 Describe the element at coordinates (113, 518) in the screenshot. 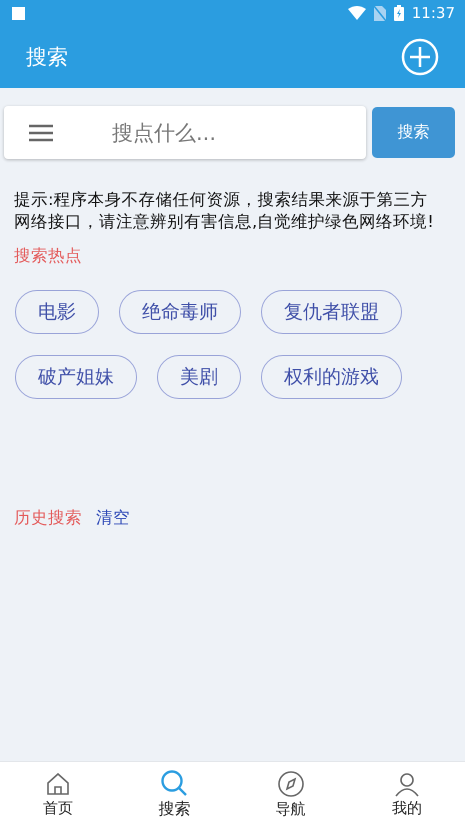

I see `clear-link: 清空` at that location.